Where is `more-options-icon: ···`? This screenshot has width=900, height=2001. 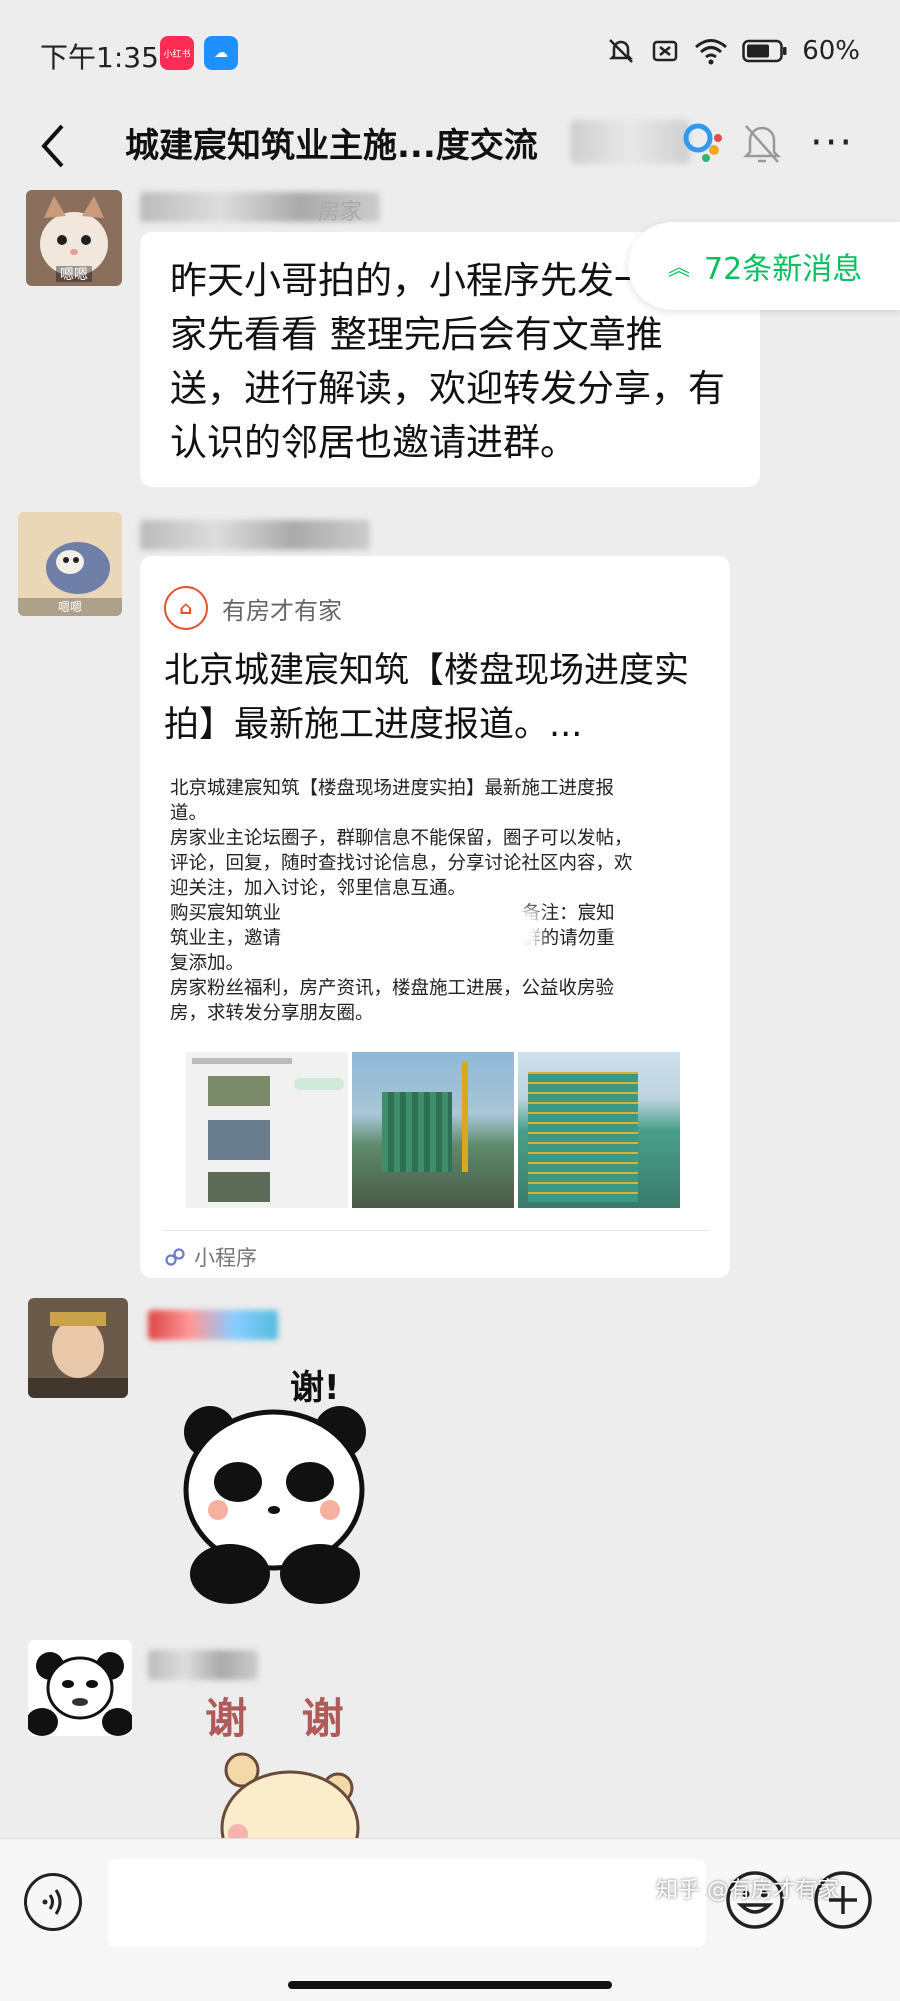 more-options-icon: ··· is located at coordinates (832, 143).